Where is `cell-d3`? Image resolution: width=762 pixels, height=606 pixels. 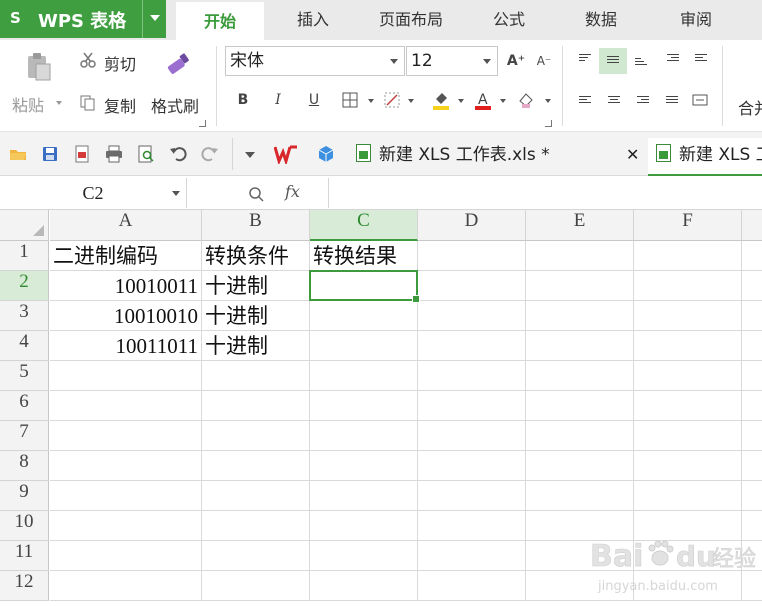
cell-d3 is located at coordinates (472, 316).